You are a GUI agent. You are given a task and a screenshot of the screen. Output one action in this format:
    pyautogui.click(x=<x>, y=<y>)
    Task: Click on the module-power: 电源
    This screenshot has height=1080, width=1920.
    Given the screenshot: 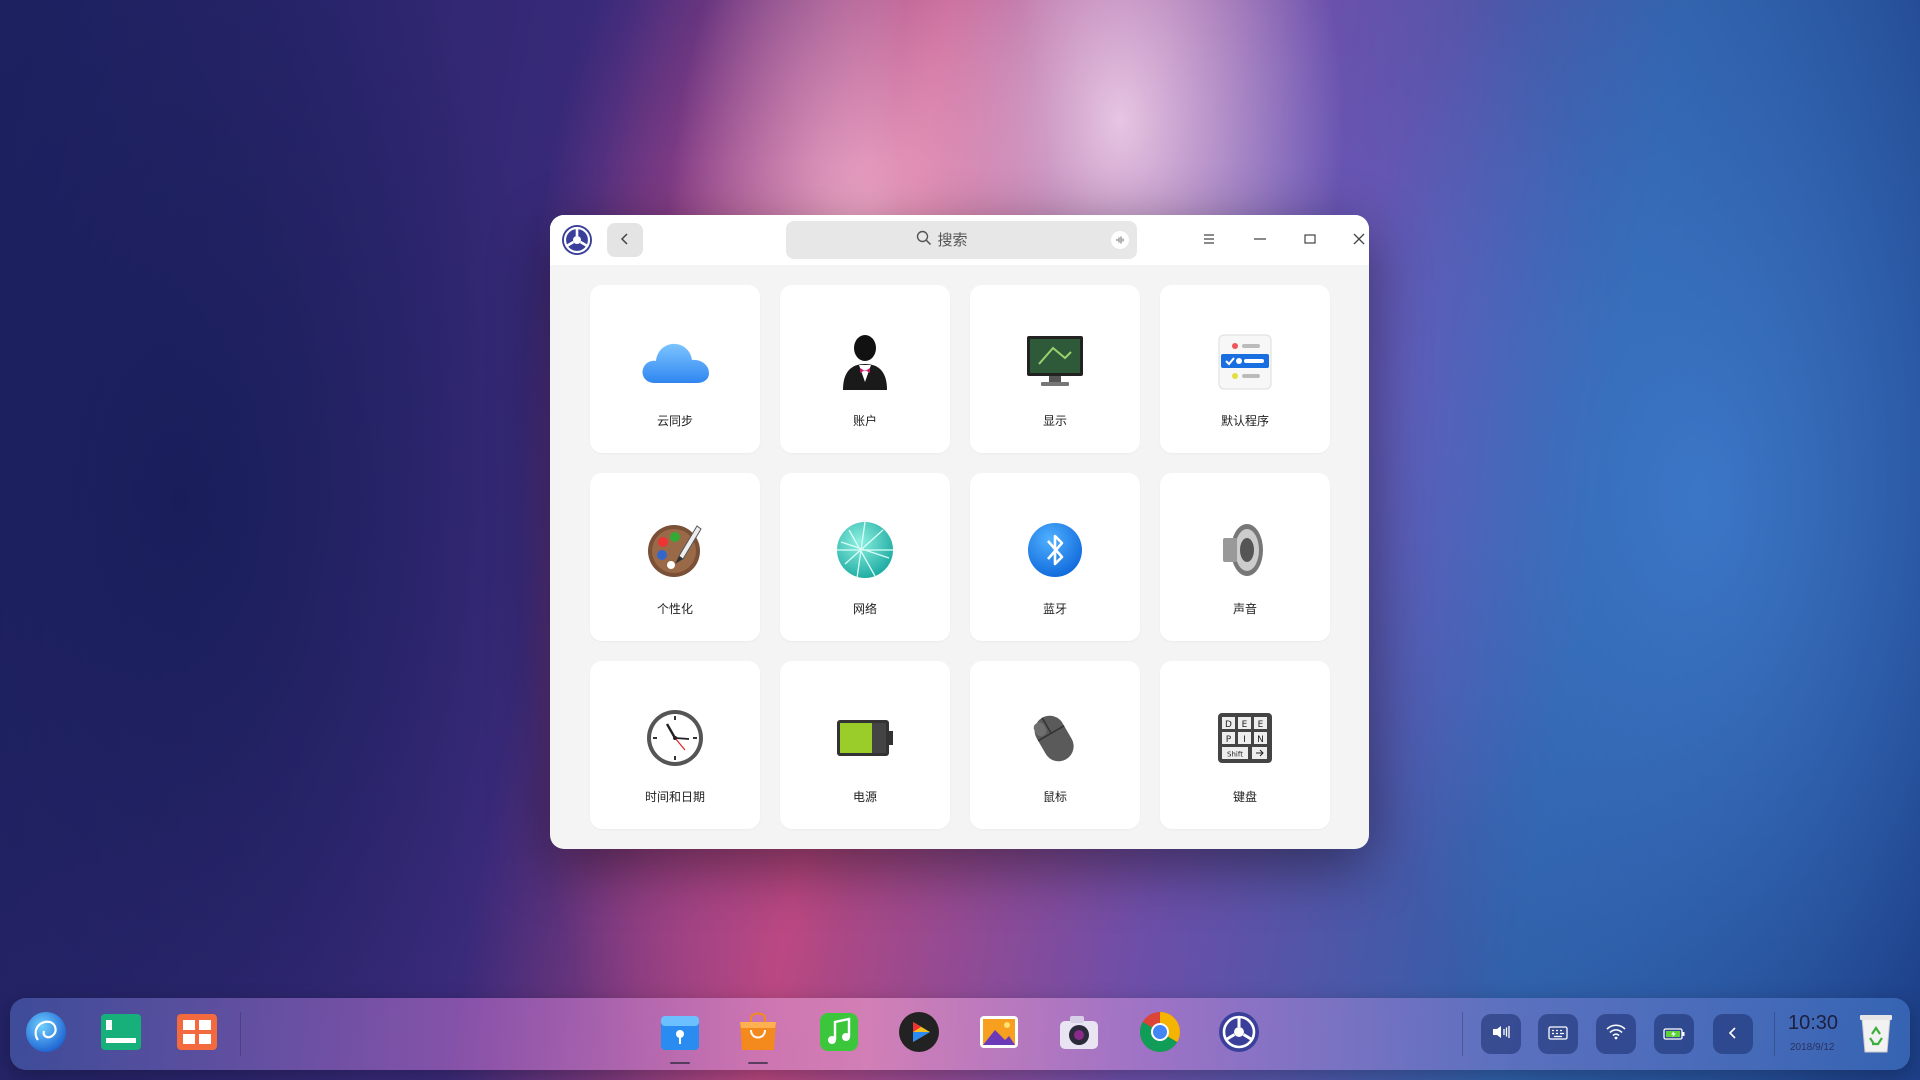 What is the action you would take?
    pyautogui.click(x=865, y=745)
    